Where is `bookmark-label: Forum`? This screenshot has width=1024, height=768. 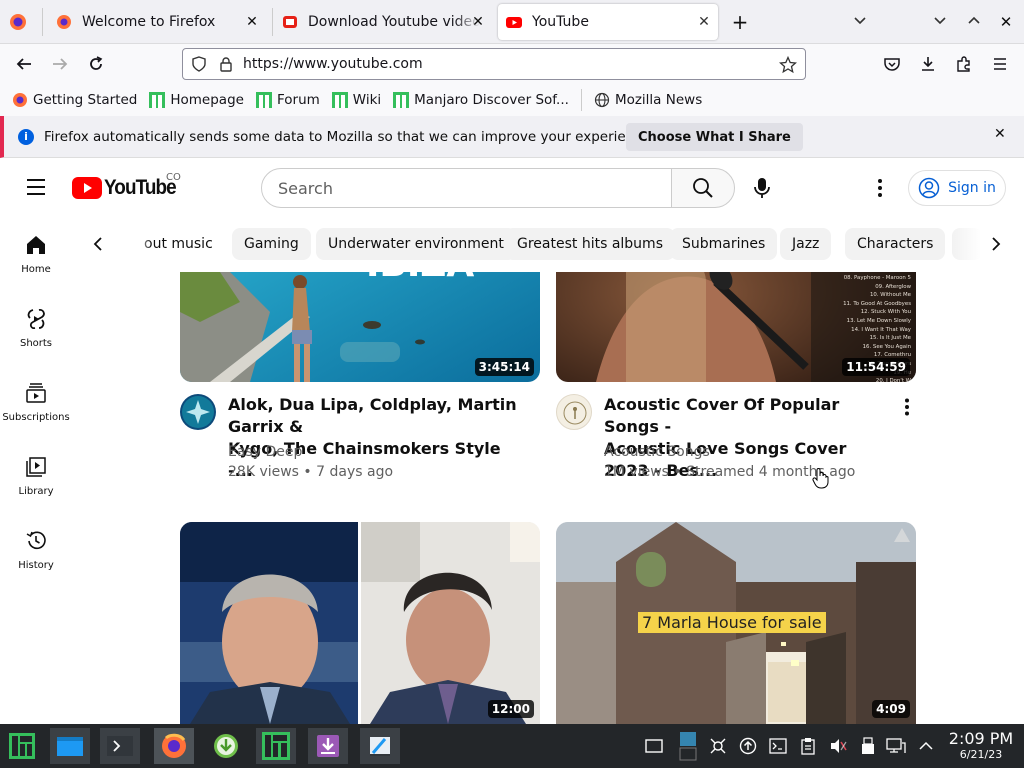 bookmark-label: Forum is located at coordinates (298, 100).